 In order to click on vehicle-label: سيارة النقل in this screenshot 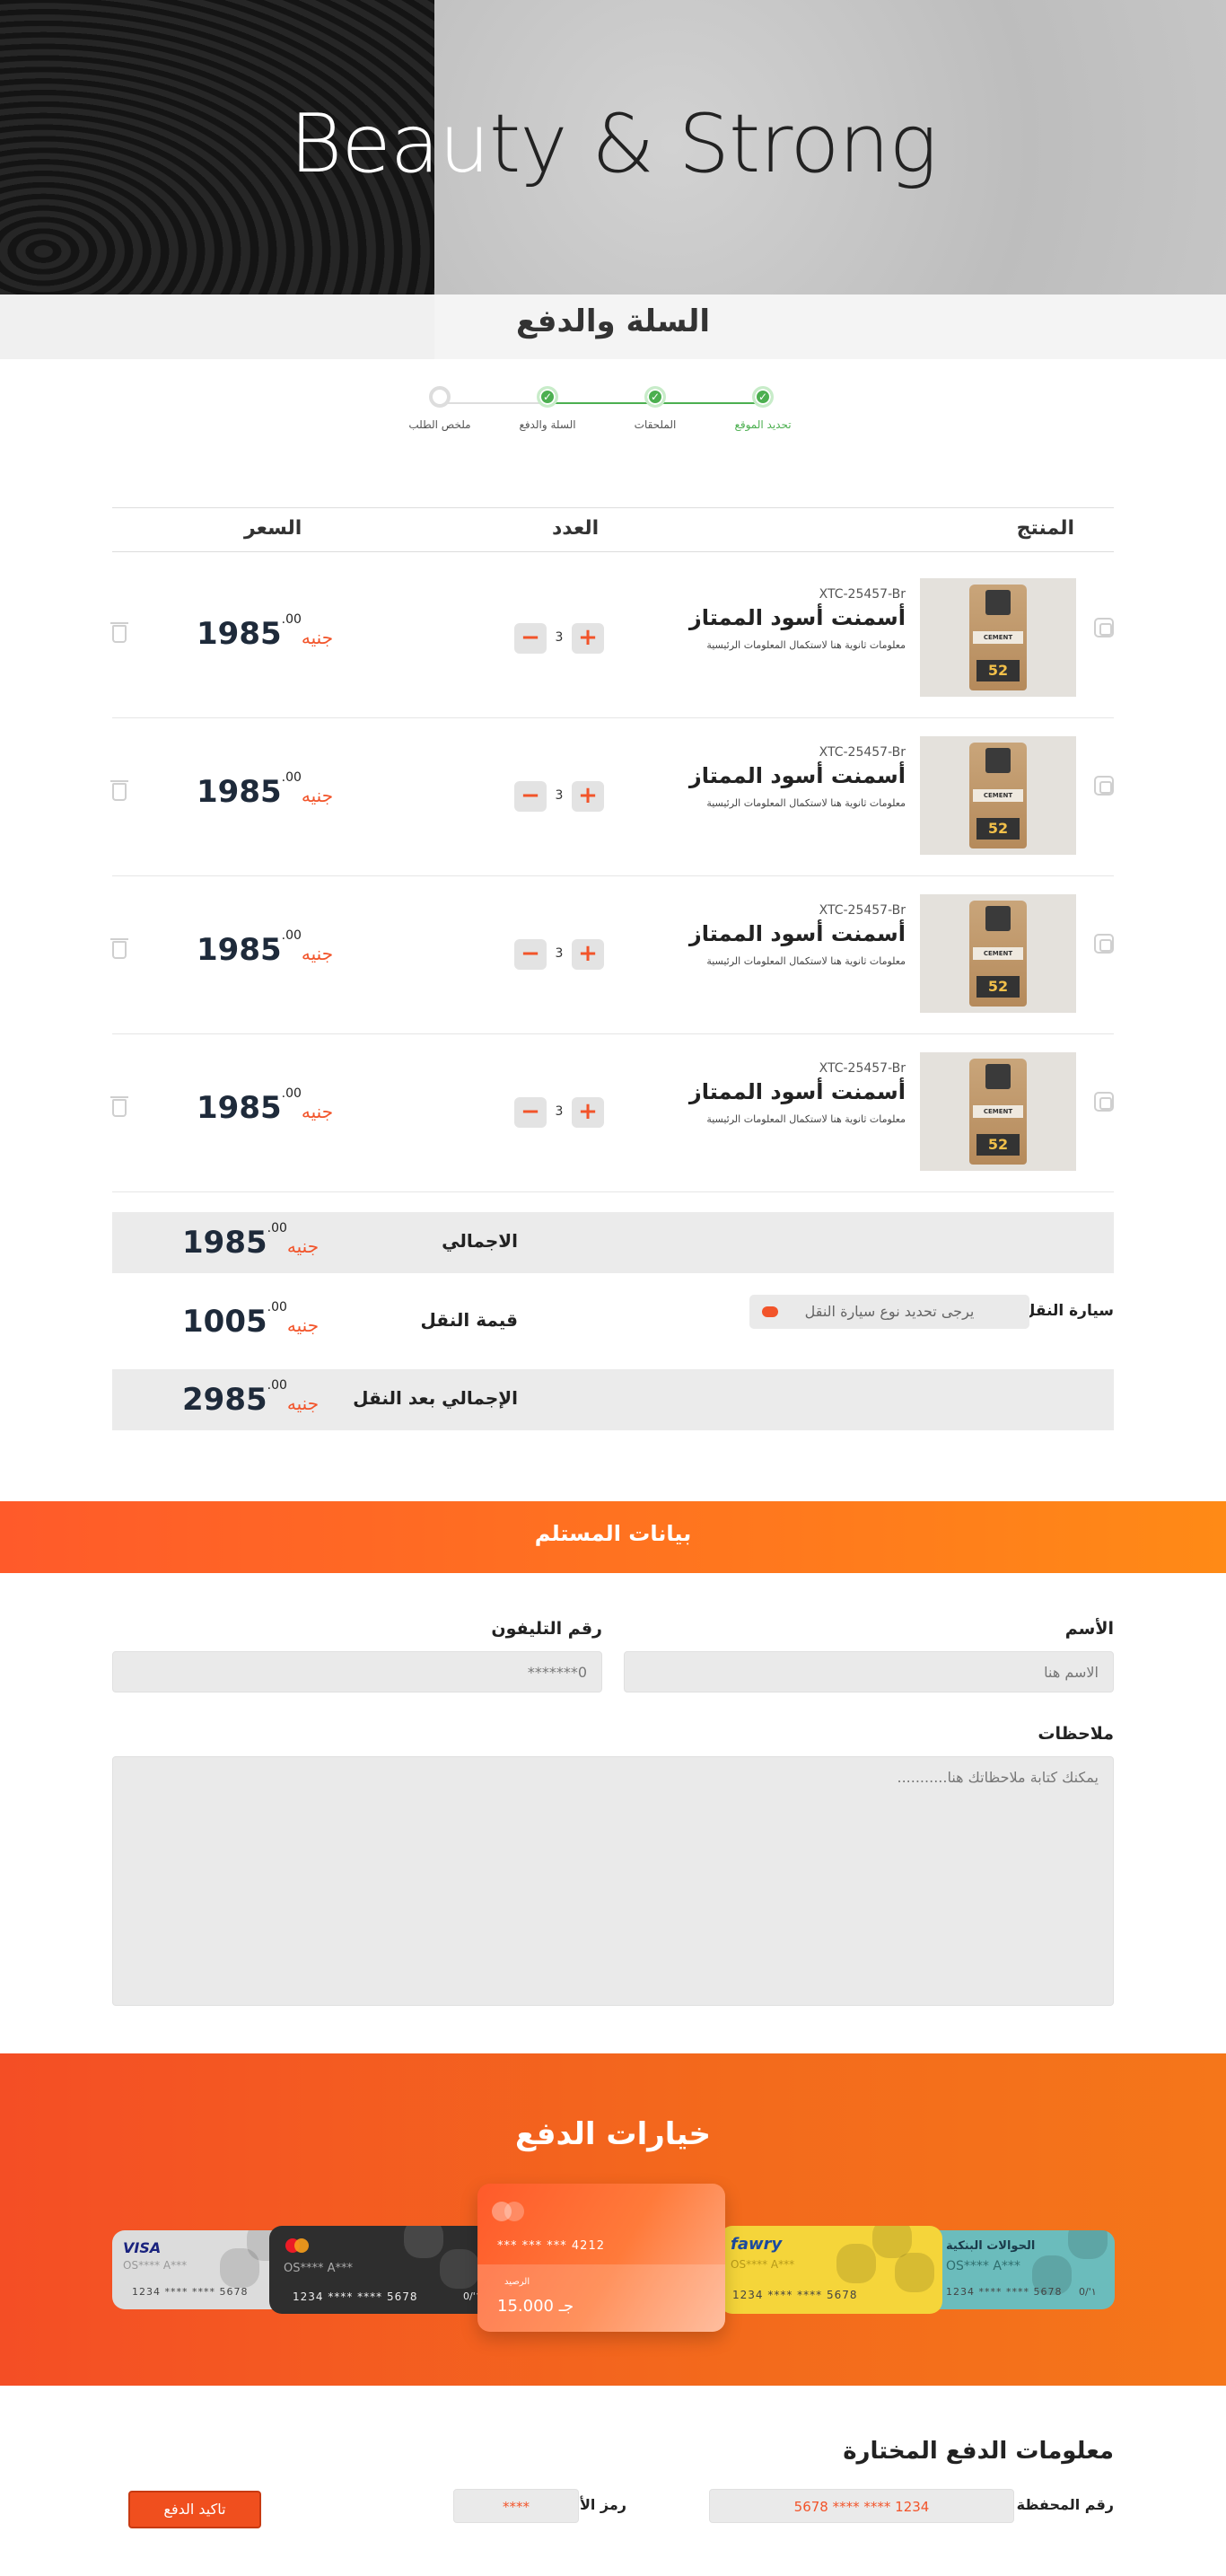, I will do `click(1067, 1311)`.